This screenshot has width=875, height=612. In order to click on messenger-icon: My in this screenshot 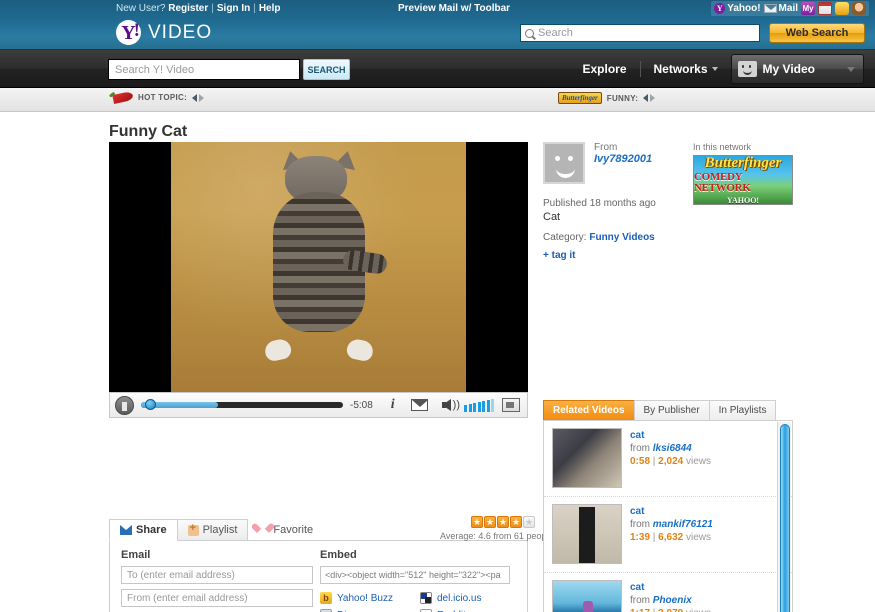, I will do `click(808, 8)`.